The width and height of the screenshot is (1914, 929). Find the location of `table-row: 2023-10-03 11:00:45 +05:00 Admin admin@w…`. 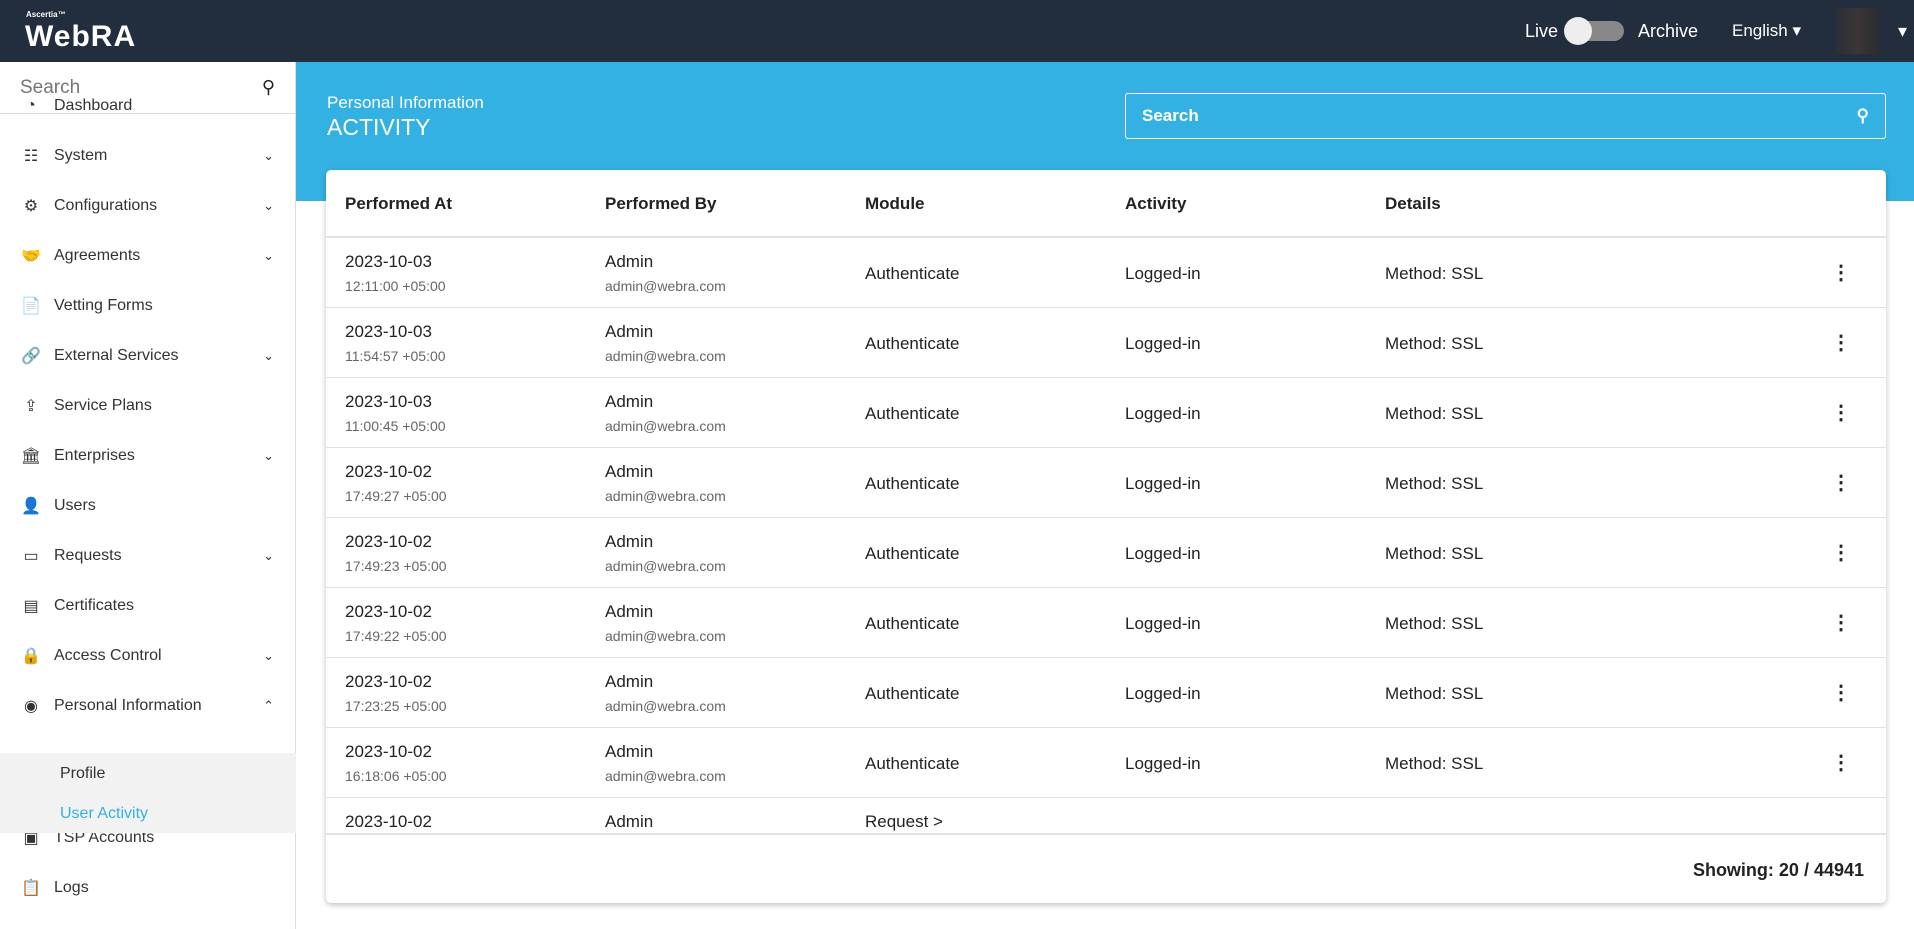

table-row: 2023-10-03 11:00:45 +05:00 Admin admin@w… is located at coordinates (1106, 413).